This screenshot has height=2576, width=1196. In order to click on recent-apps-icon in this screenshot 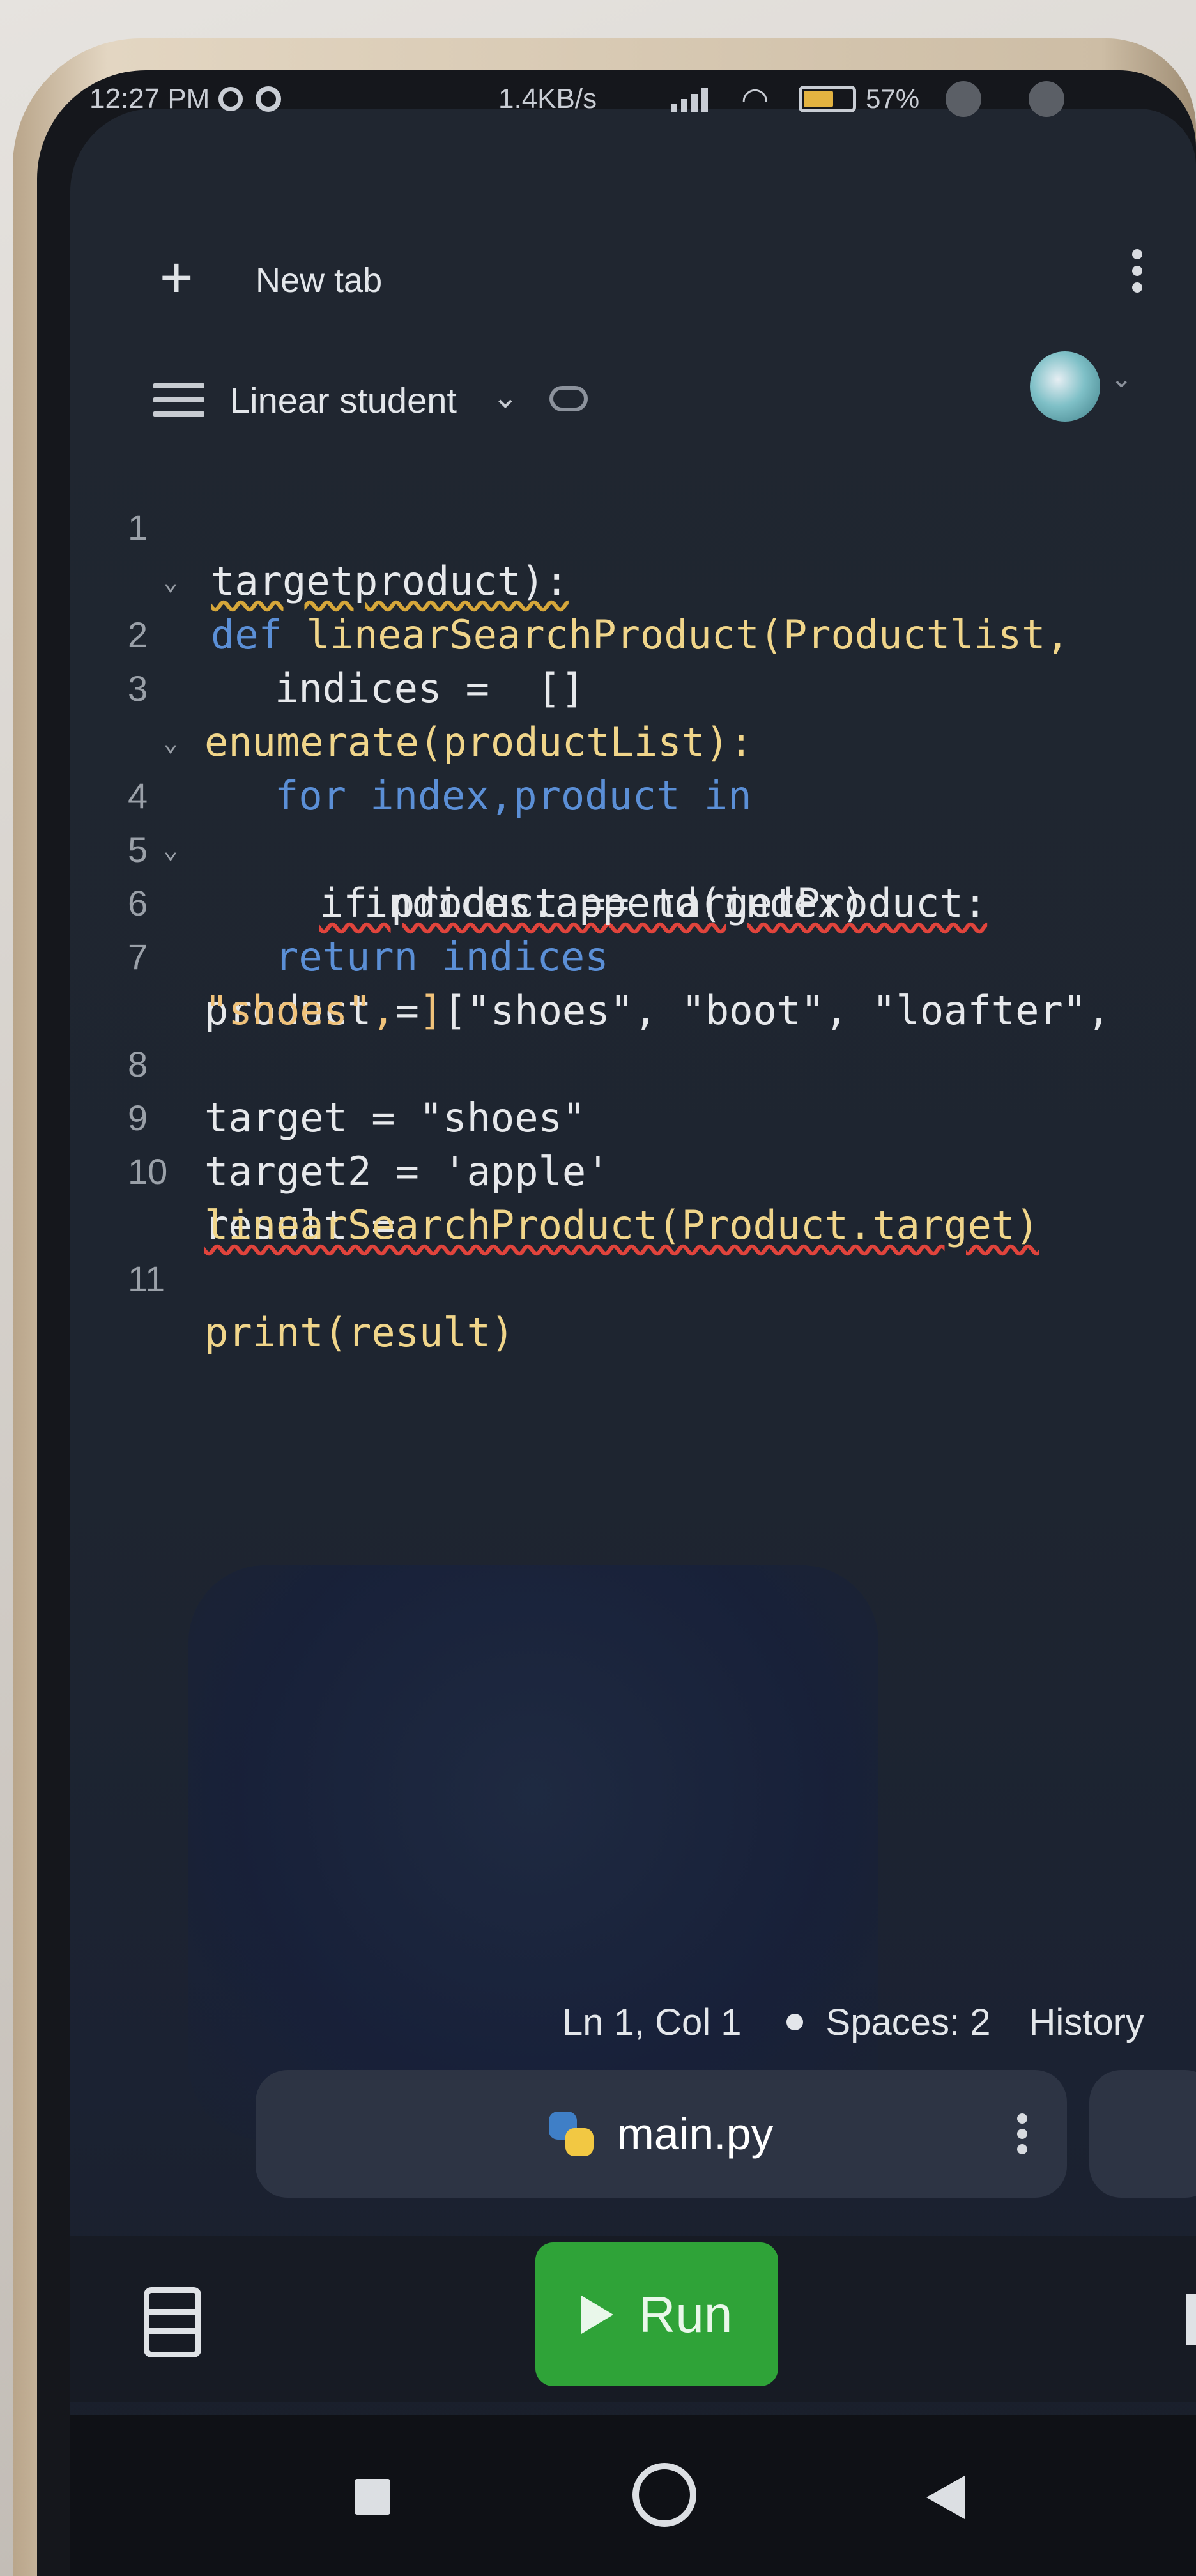, I will do `click(372, 2497)`.